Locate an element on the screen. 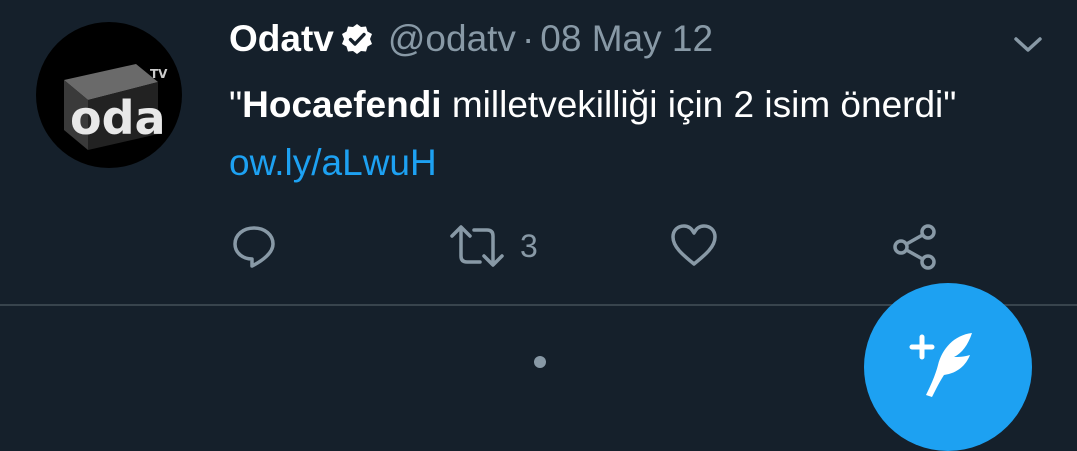 This screenshot has width=1077, height=451. like-button is located at coordinates (694, 246).